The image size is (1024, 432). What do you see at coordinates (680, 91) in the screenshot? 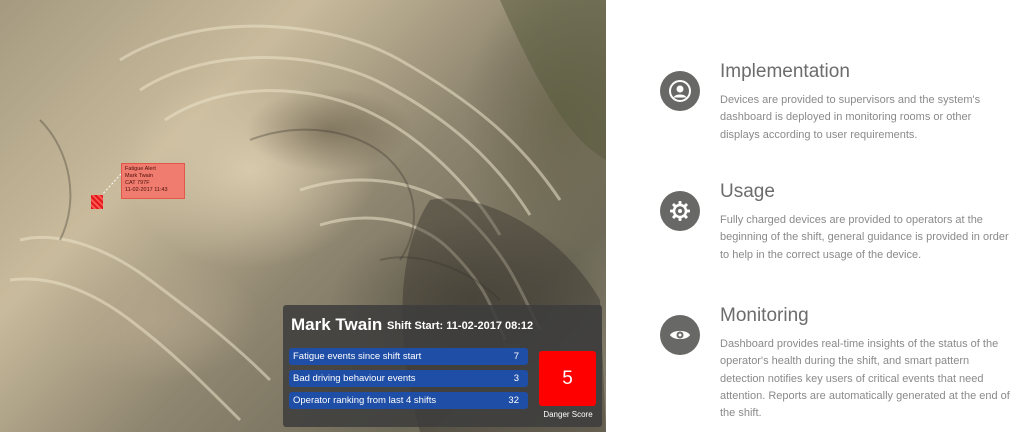
I see `user-icon` at bounding box center [680, 91].